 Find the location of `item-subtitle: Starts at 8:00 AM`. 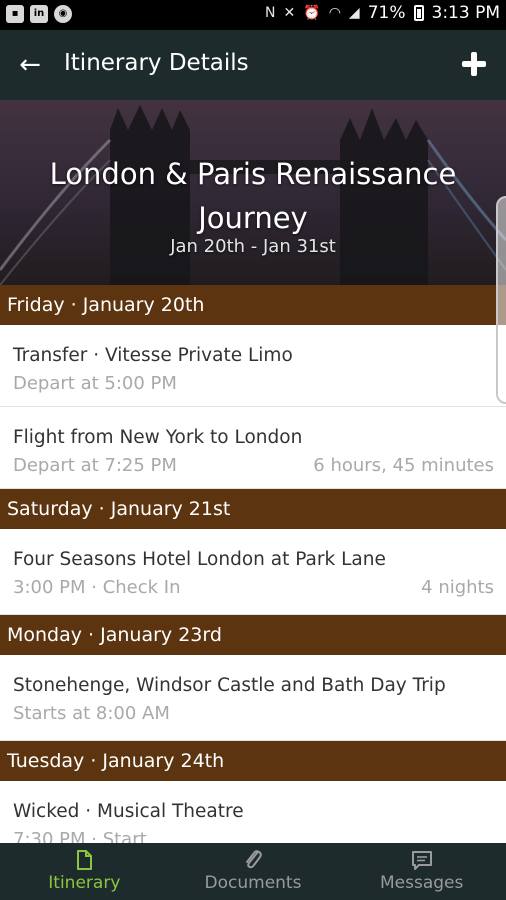

item-subtitle: Starts at 8:00 AM is located at coordinates (91, 713).